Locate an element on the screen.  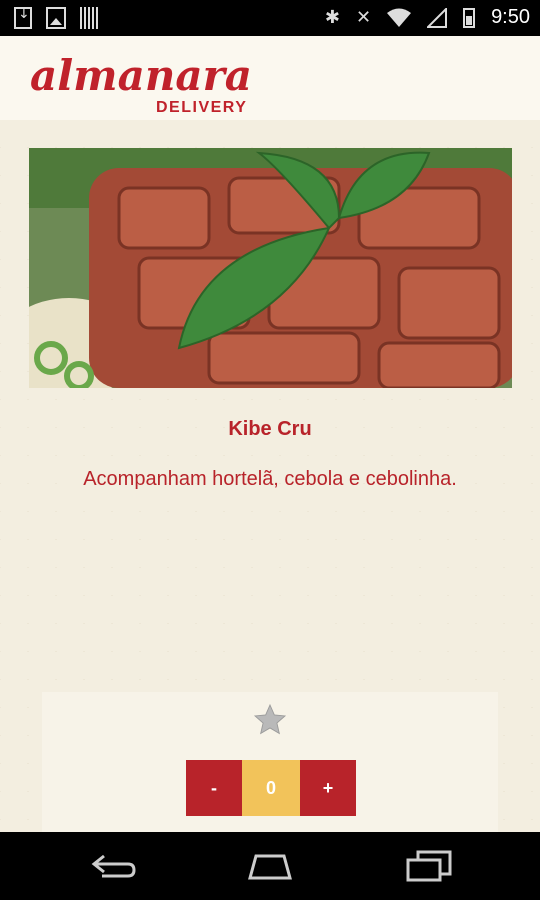
no-signal-icon is located at coordinates (437, 17).